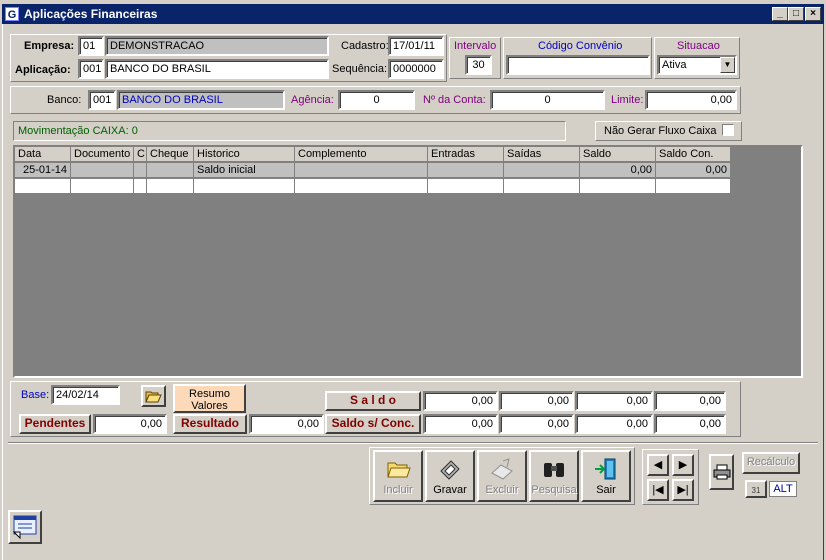 This screenshot has height=560, width=826. I want to click on arrow-right-icon: ▶, so click(683, 465).